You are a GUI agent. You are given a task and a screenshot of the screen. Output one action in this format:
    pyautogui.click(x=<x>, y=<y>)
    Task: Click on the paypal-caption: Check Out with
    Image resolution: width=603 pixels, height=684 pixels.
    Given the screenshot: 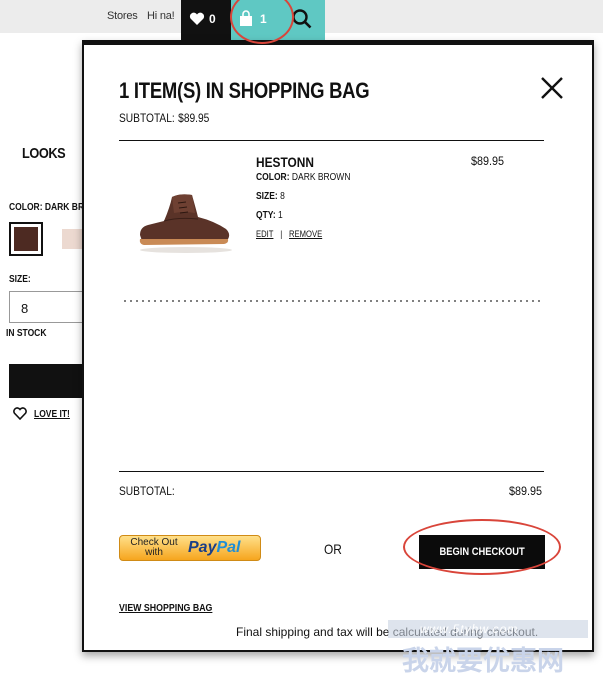 What is the action you would take?
    pyautogui.click(x=154, y=547)
    